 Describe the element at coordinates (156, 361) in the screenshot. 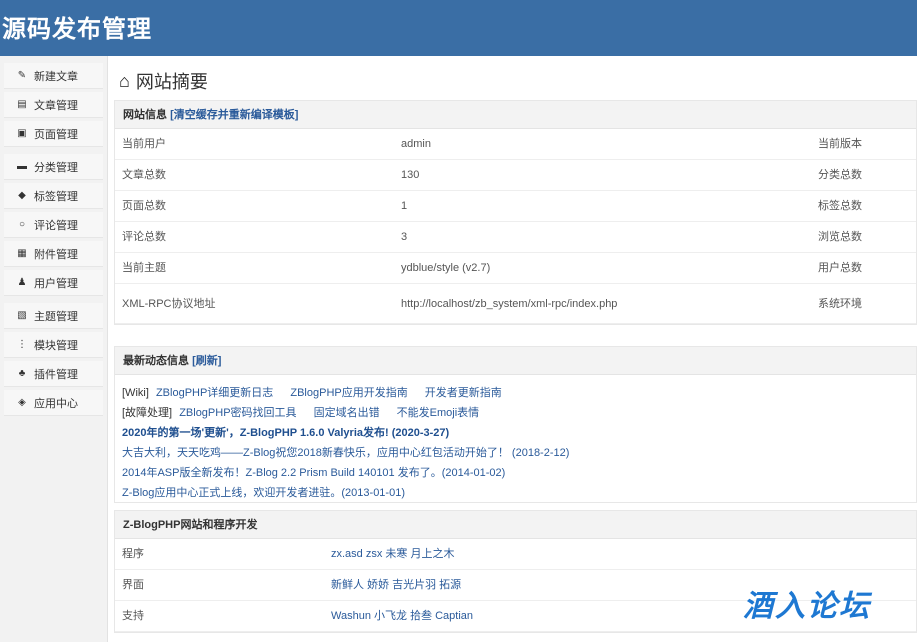

I see `news-heading: 最新动态信息` at that location.